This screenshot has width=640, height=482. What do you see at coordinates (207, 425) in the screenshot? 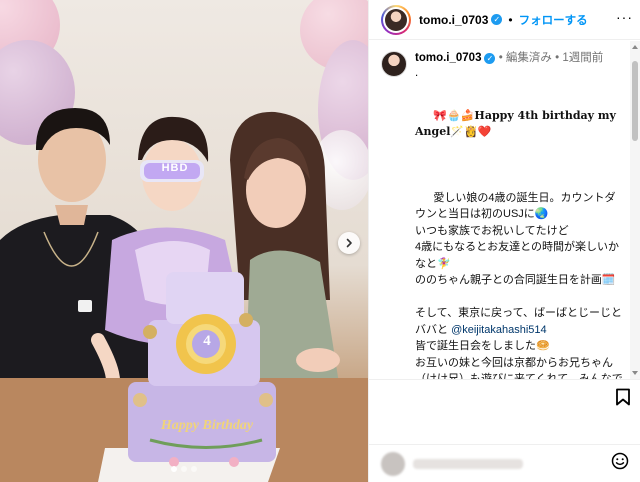
I see `cake-text: Happy Birthday` at bounding box center [207, 425].